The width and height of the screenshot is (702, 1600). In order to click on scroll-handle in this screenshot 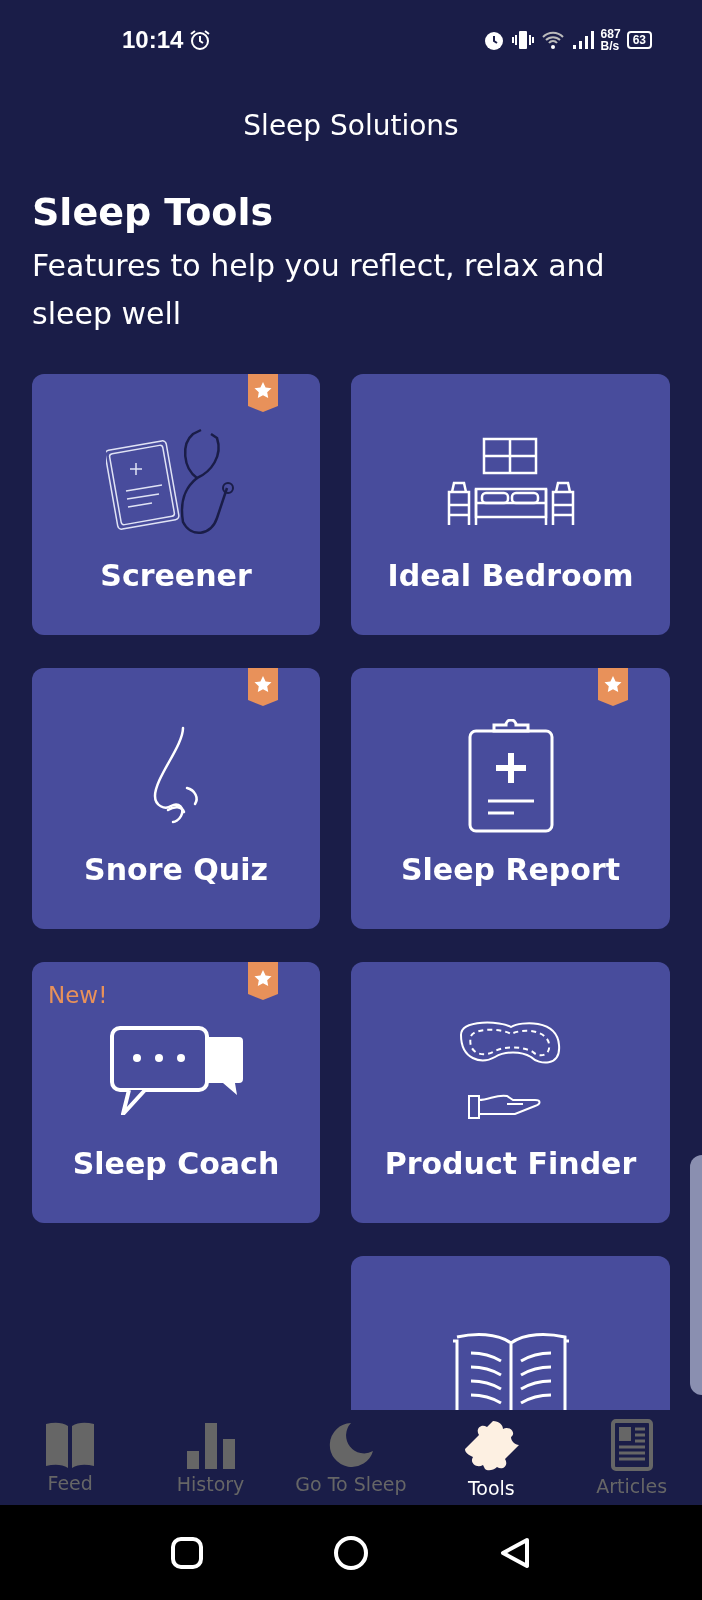, I will do `click(696, 1275)`.